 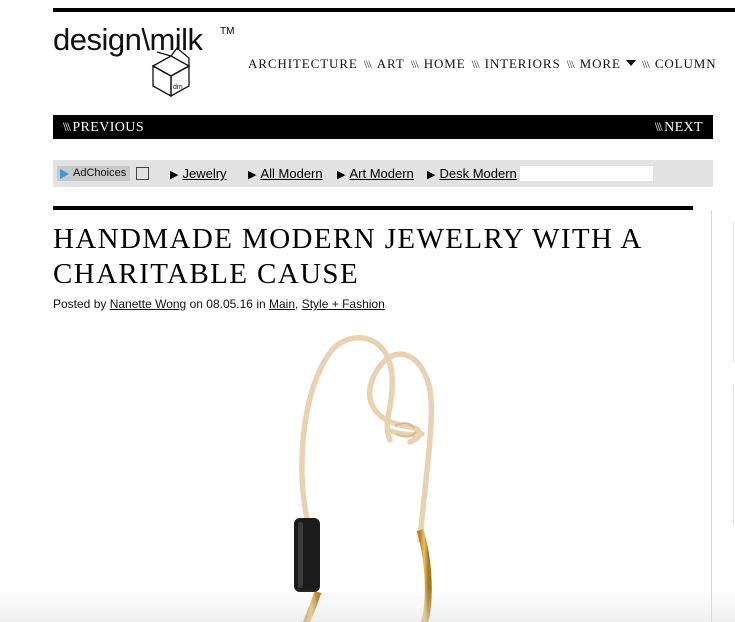 I want to click on nav-column: COLUMN, so click(x=686, y=64).